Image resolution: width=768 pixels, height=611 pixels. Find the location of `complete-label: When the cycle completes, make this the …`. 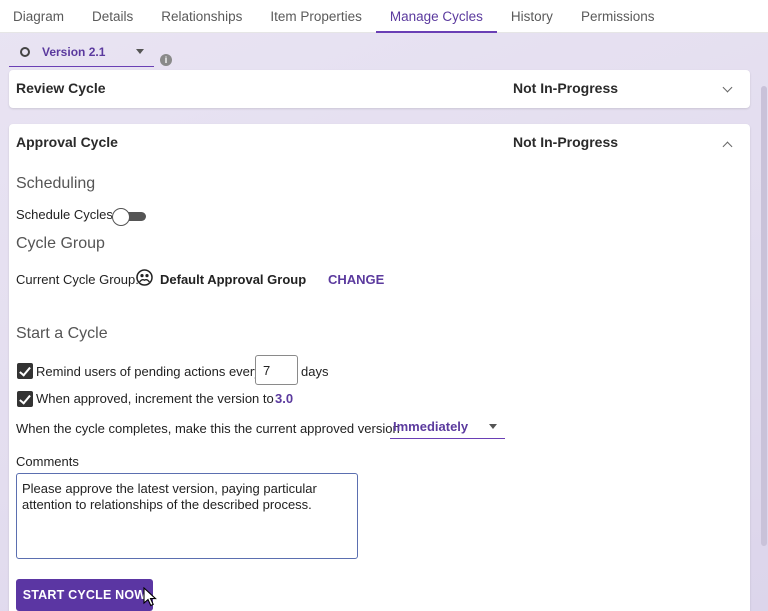

complete-label: When the cycle completes, make this the … is located at coordinates (208, 428).